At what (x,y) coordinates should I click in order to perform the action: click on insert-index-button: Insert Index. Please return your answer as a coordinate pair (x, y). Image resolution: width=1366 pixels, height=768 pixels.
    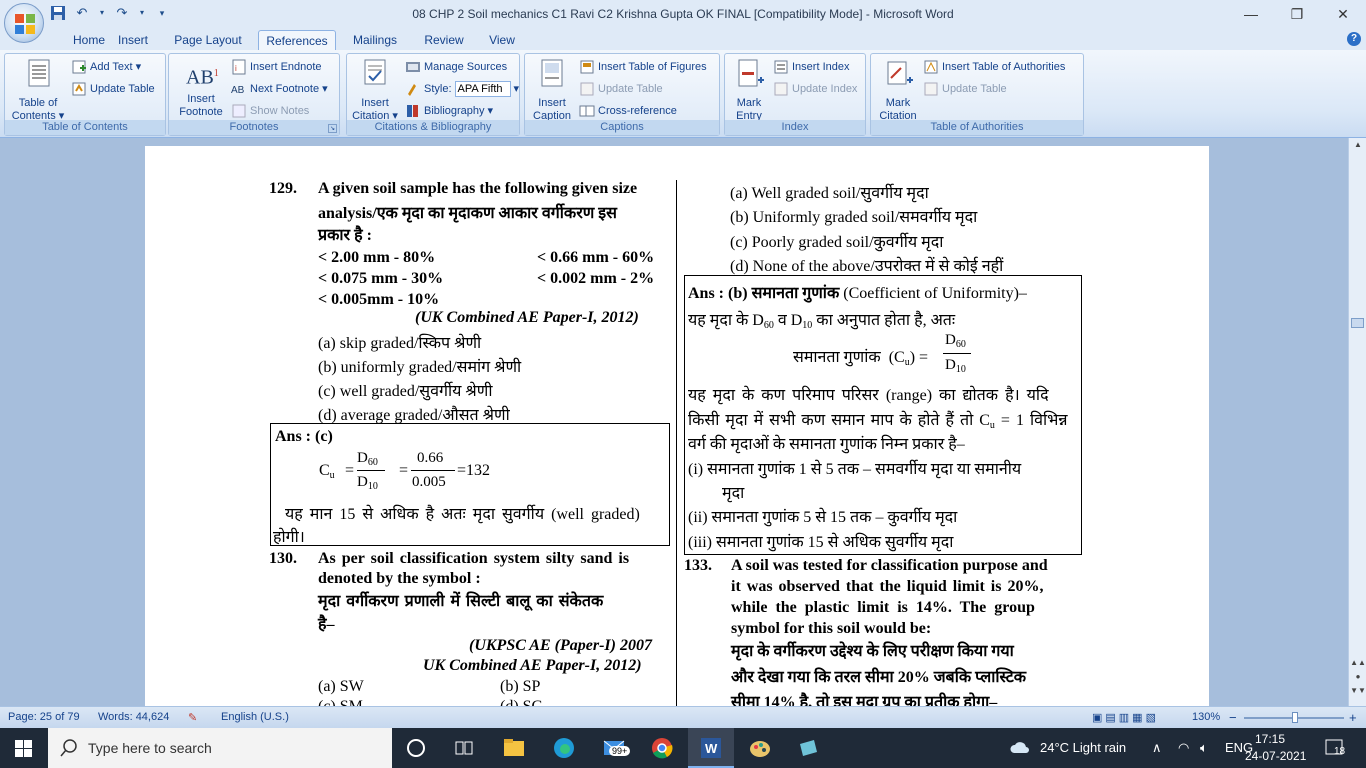
    Looking at the image, I should click on (811, 67).